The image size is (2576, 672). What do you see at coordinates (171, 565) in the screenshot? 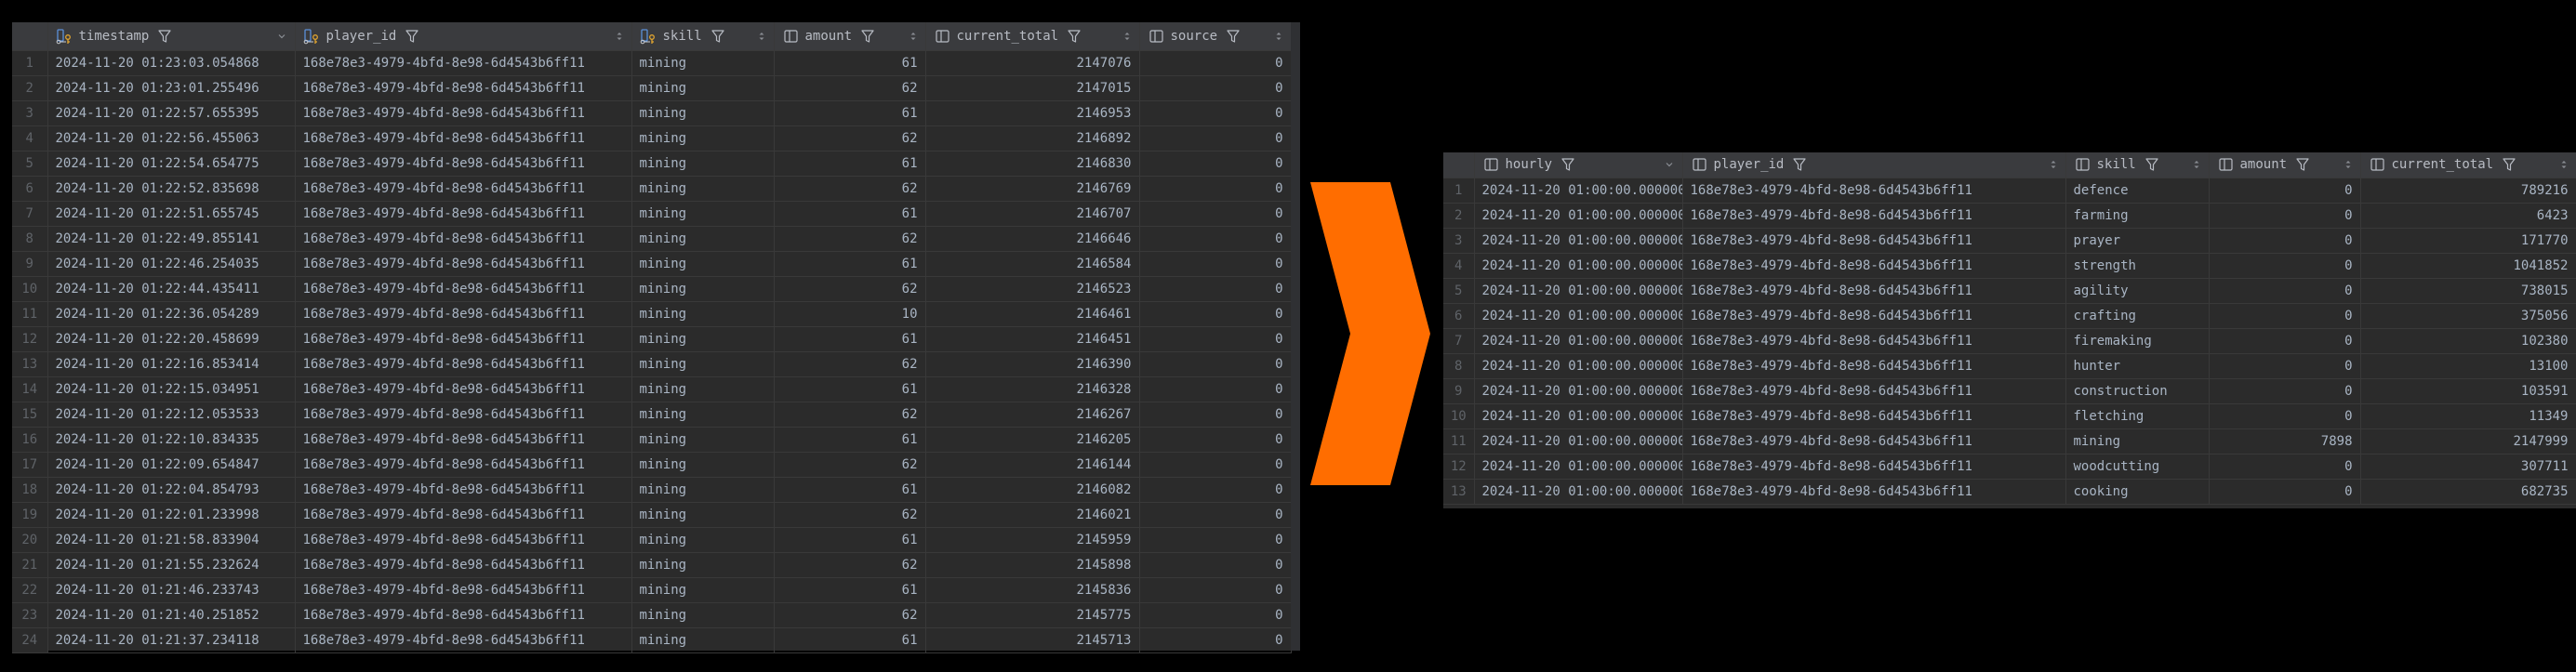
I see `cell-timestamp: 2024-11-20 01:21:55.232624` at bounding box center [171, 565].